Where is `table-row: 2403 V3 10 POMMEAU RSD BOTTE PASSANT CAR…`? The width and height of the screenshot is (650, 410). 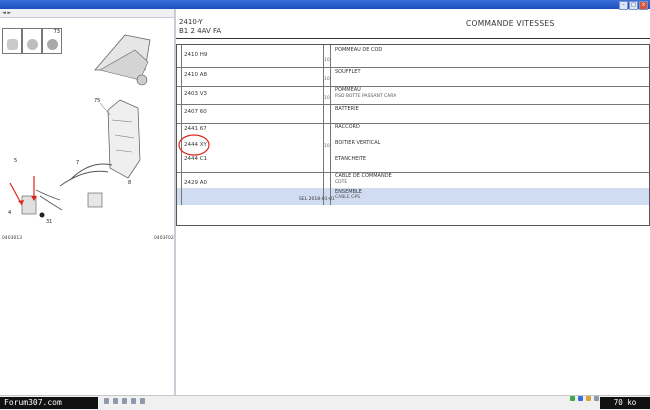
table-row: 2403 V3 10 POMMEAU RSD BOTTE PASSANT CAR… is located at coordinates (413, 95).